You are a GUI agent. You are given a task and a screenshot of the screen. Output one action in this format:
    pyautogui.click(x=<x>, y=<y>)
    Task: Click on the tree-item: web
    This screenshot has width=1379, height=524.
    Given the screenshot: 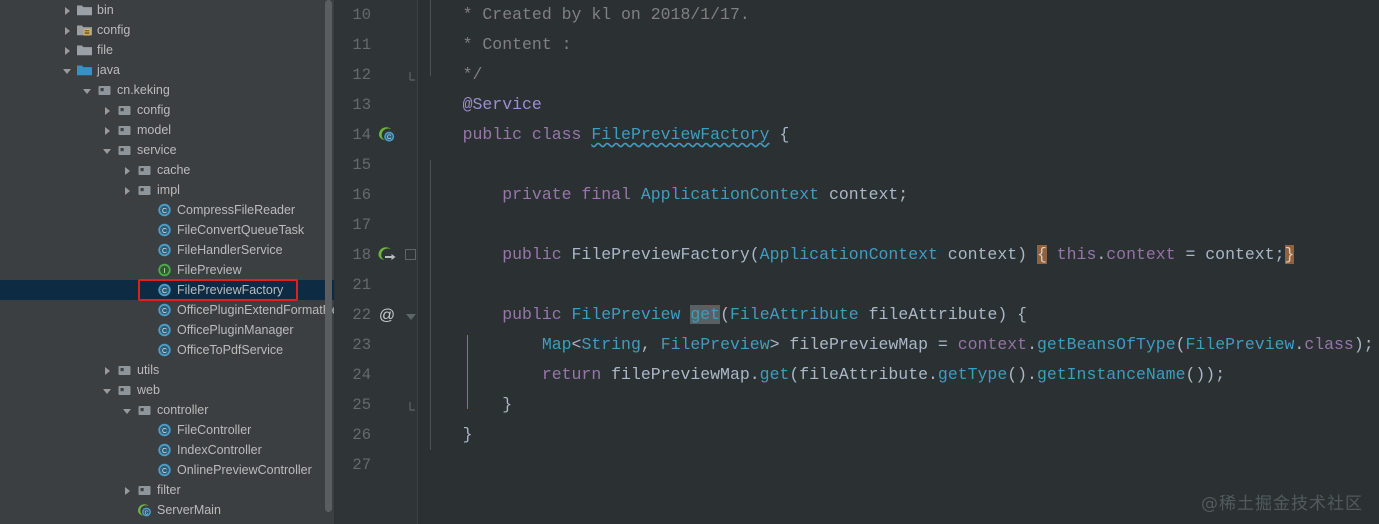 What is the action you would take?
    pyautogui.click(x=167, y=390)
    